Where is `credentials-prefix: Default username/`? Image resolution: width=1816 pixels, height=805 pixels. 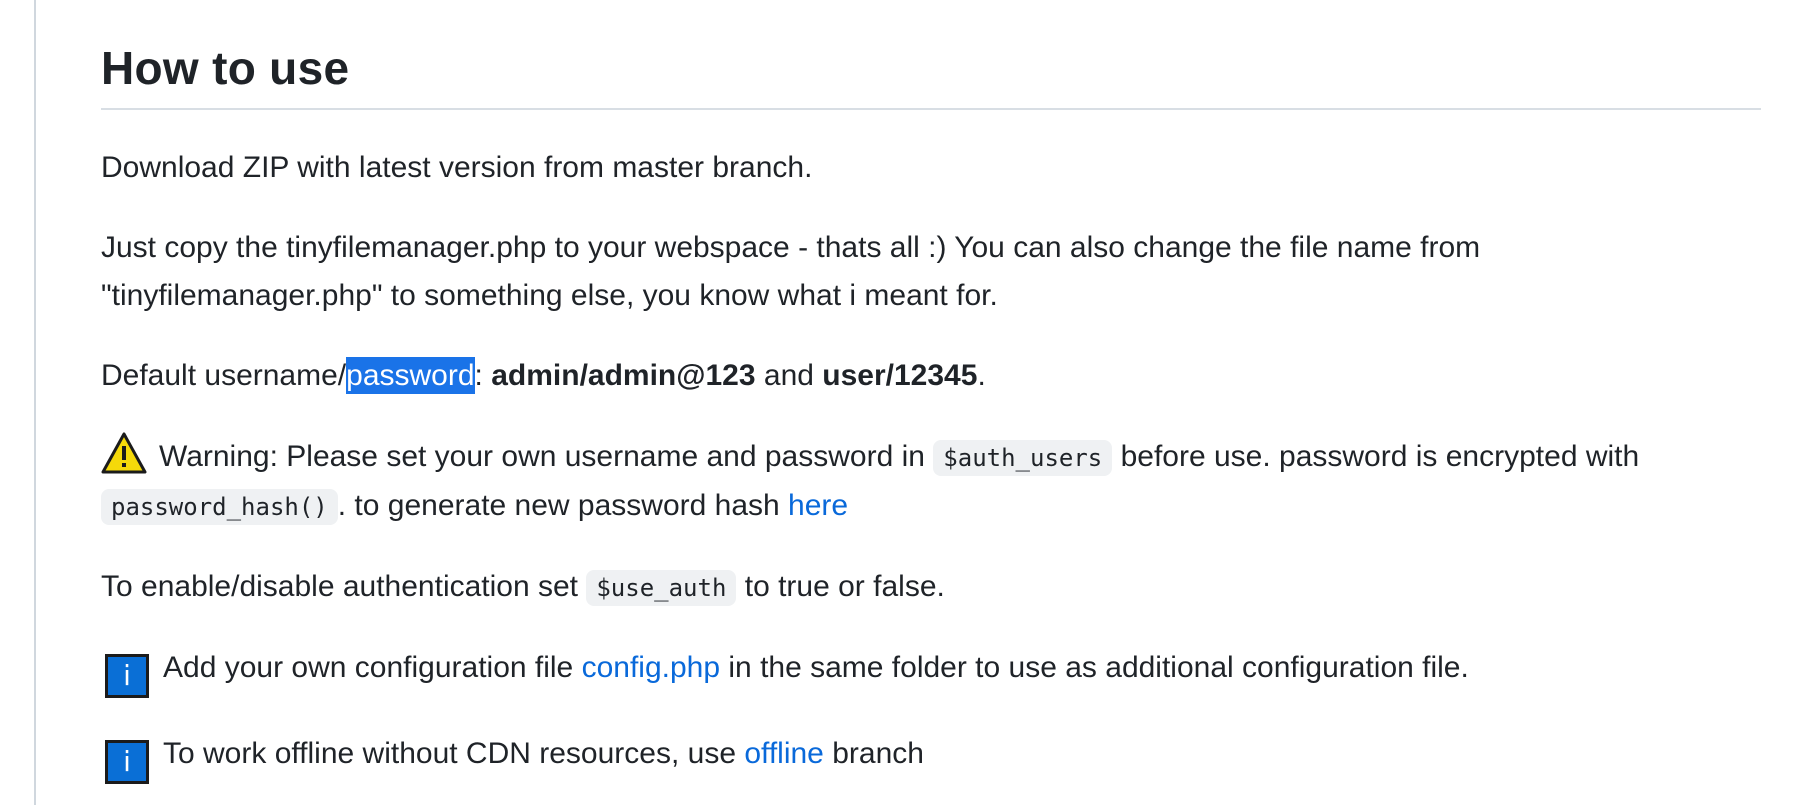 credentials-prefix: Default username/ is located at coordinates (224, 375).